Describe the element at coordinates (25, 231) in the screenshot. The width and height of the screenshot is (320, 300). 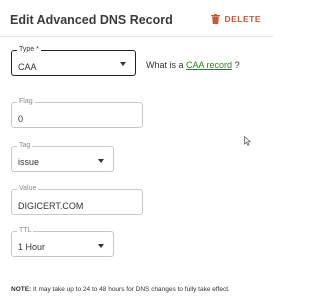
I see `ttl-label: TTL` at that location.